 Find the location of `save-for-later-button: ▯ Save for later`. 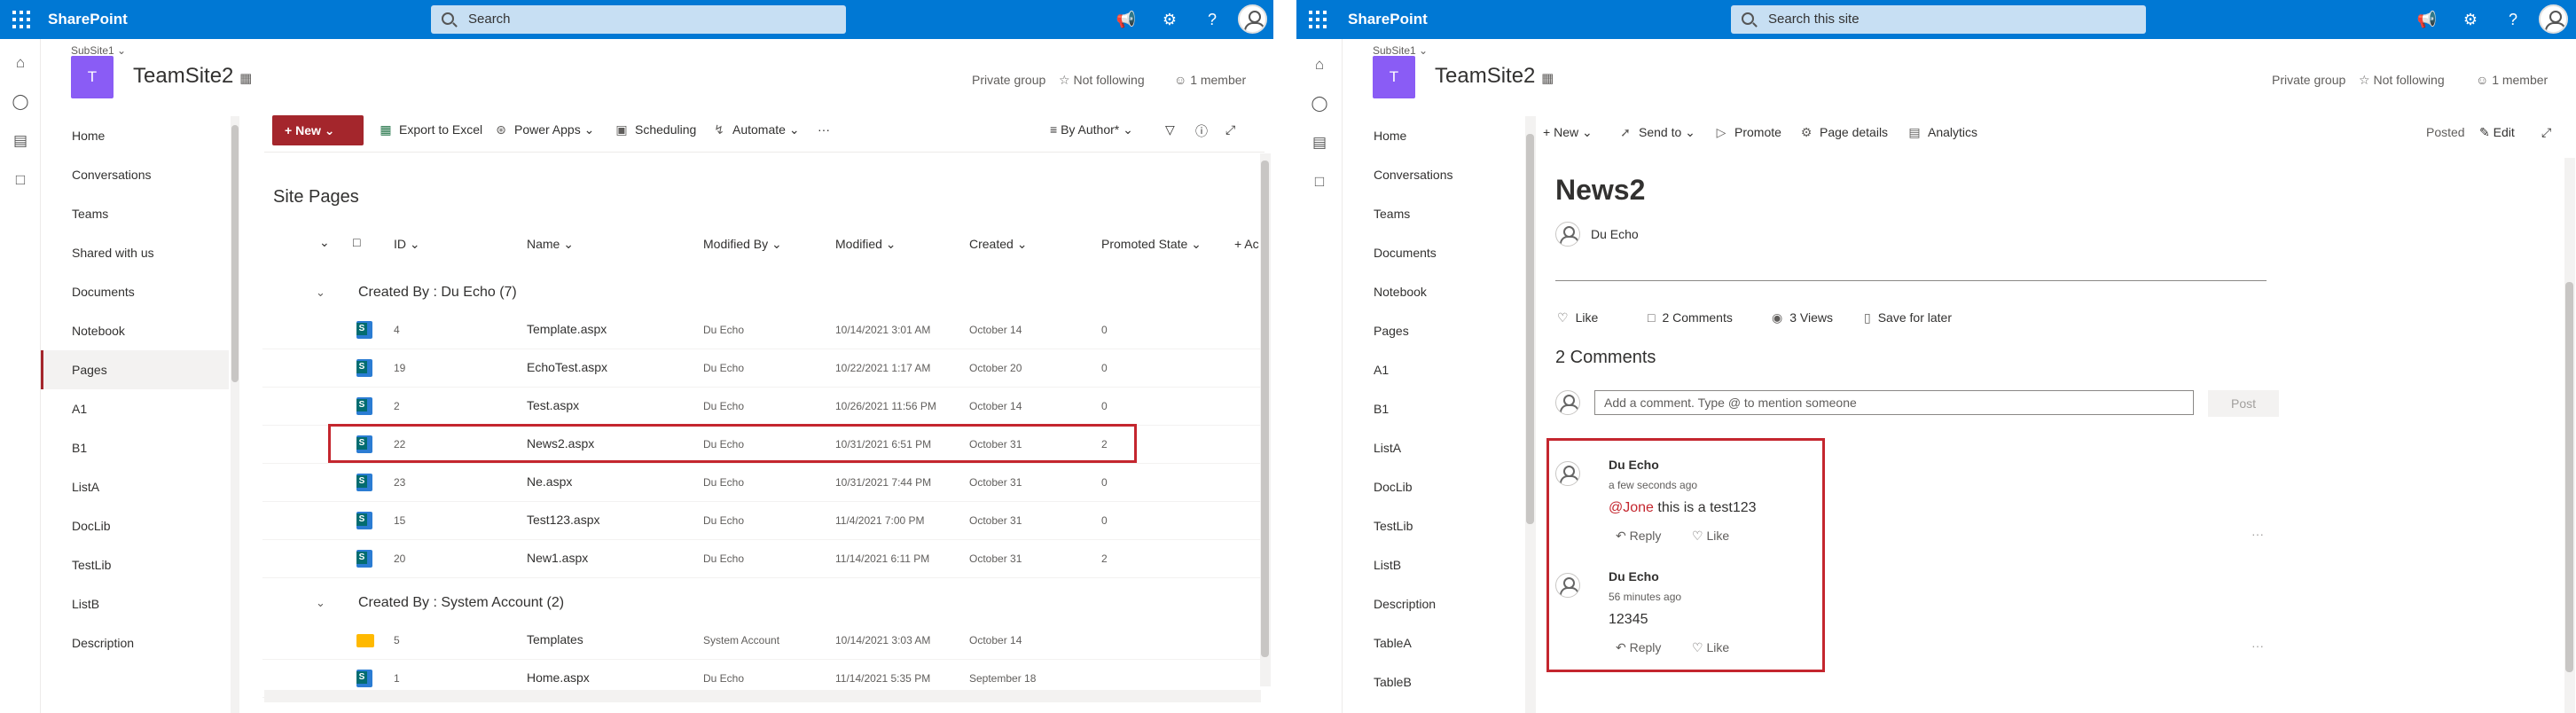

save-for-later-button: ▯ Save for later is located at coordinates (1908, 318).